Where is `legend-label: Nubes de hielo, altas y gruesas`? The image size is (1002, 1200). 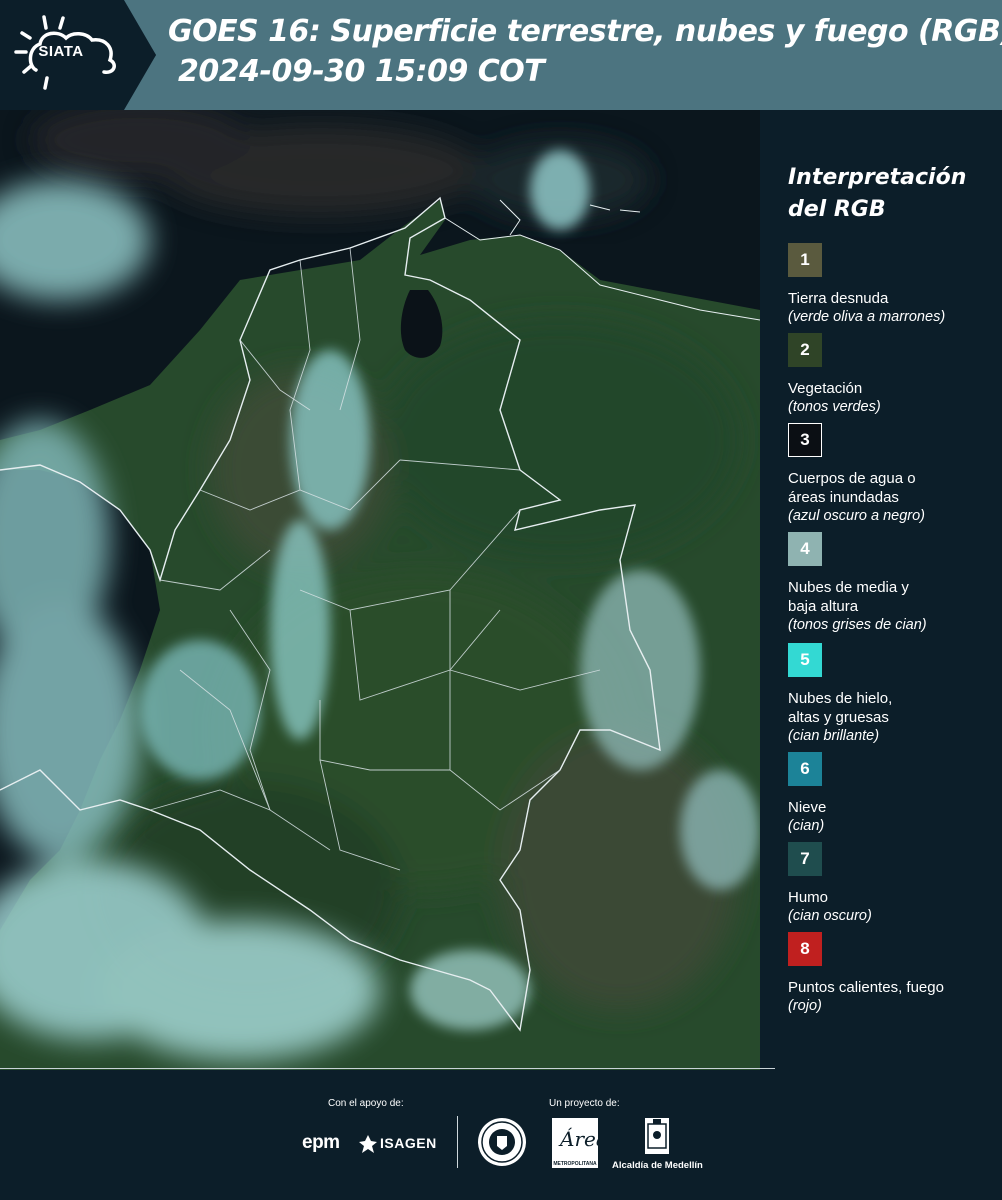 legend-label: Nubes de hielo, altas y gruesas is located at coordinates (840, 708).